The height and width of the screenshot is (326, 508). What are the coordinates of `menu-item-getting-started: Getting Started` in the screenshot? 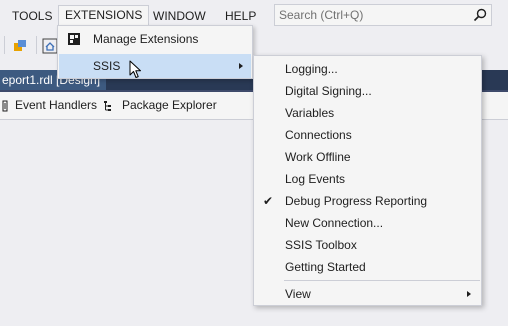 It's located at (367, 267).